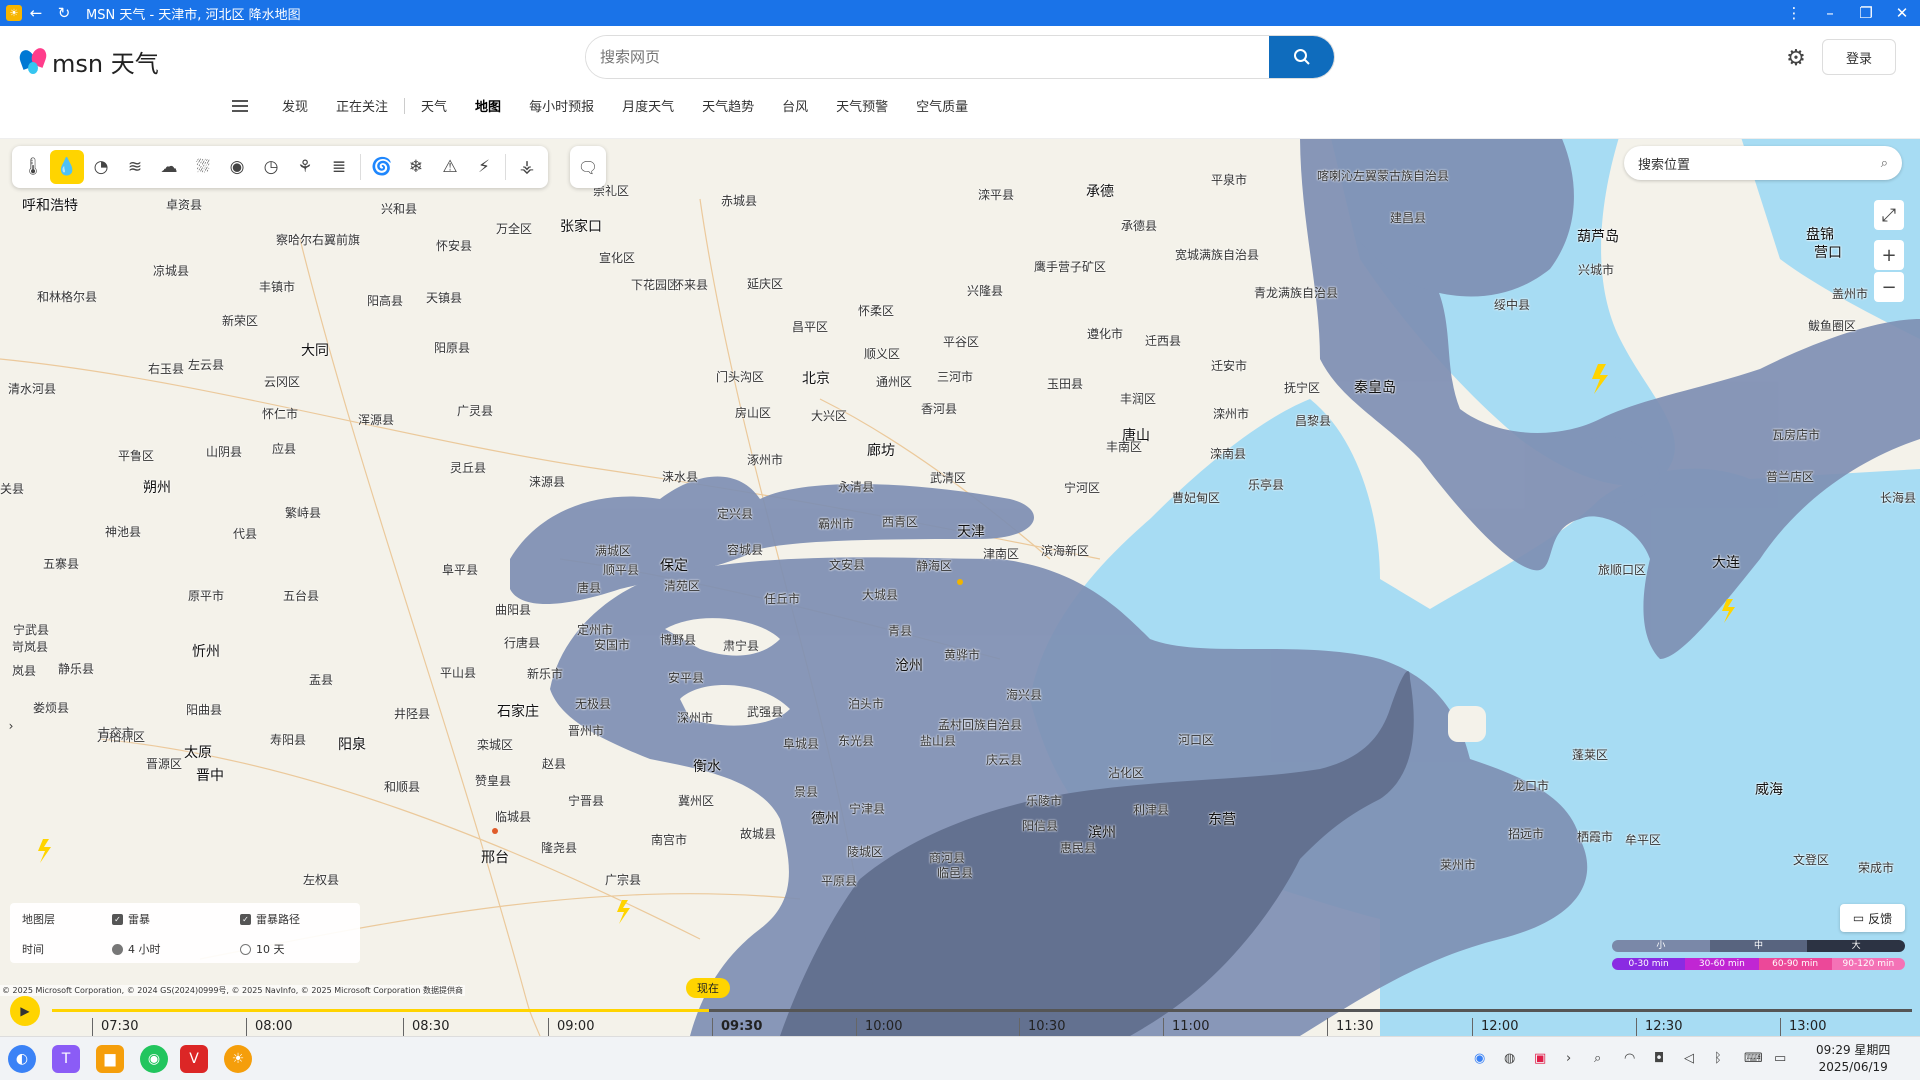  Describe the element at coordinates (982, 1010) in the screenshot. I see `timeline-track` at that location.